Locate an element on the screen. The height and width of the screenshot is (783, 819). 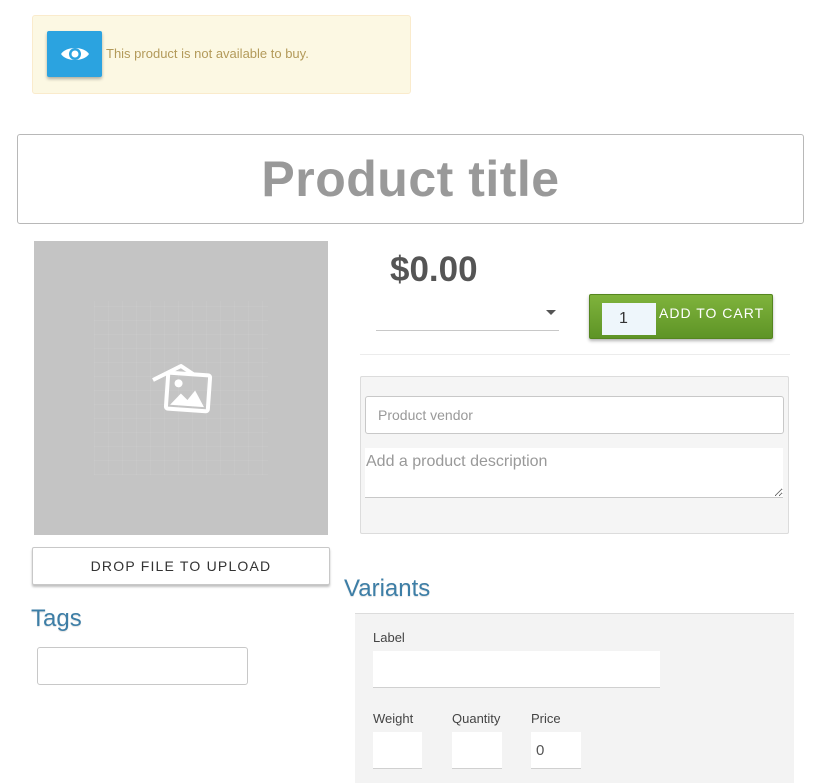
product-title: Product title is located at coordinates (410, 179).